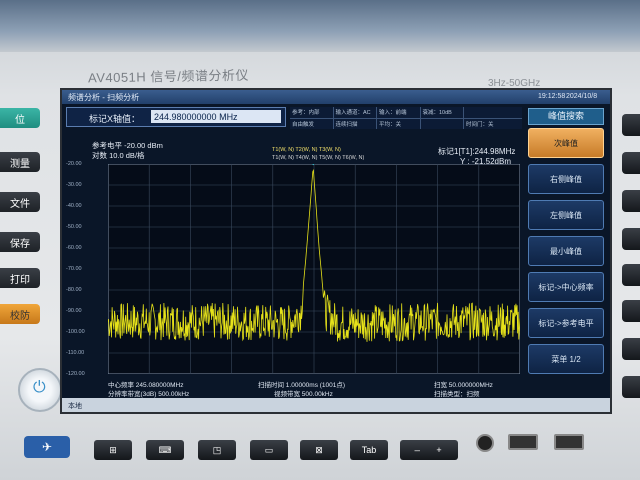 This screenshot has width=640, height=480. What do you see at coordinates (493, 123) in the screenshot?
I see `param-cell: 时间门：关` at bounding box center [493, 123].